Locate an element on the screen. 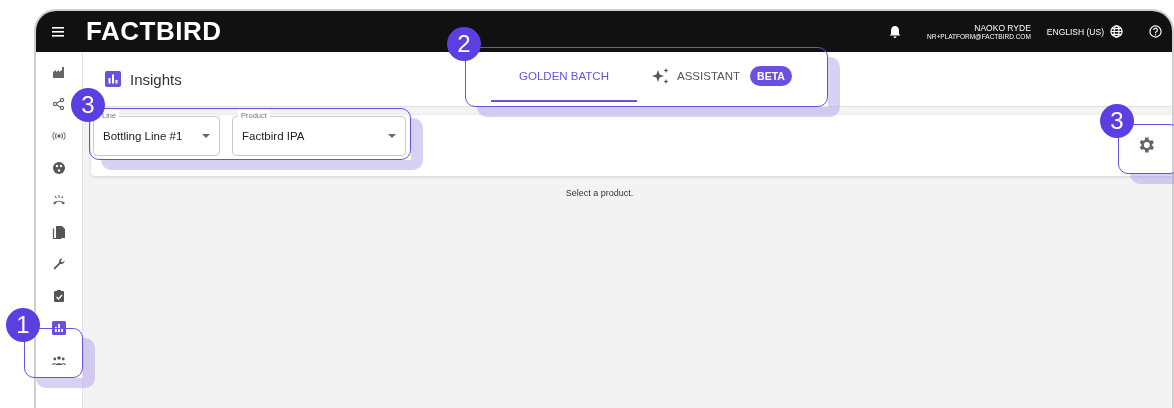  sparkle-icon is located at coordinates (661, 76).